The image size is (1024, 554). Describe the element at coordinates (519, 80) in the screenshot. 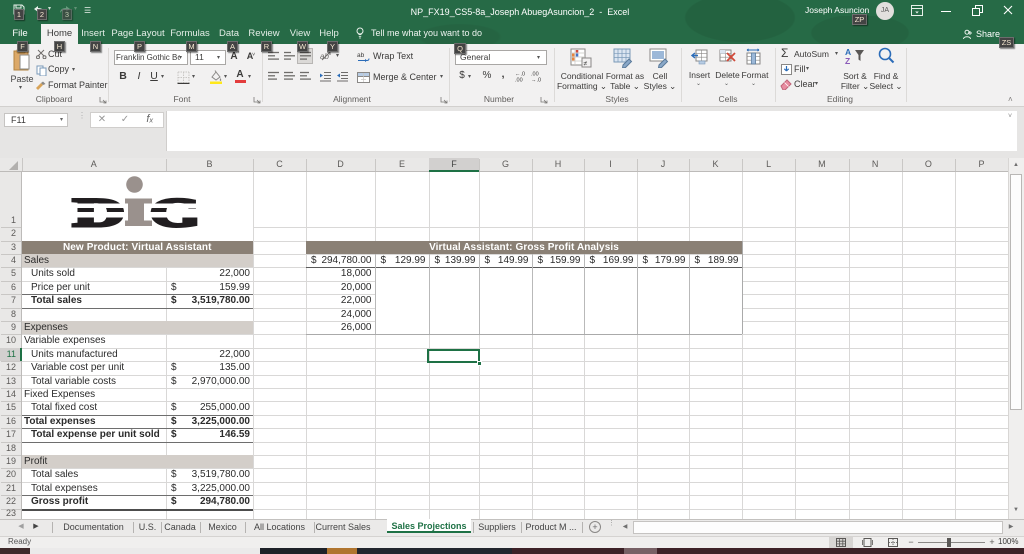

I see `svg-text: .00` at that location.